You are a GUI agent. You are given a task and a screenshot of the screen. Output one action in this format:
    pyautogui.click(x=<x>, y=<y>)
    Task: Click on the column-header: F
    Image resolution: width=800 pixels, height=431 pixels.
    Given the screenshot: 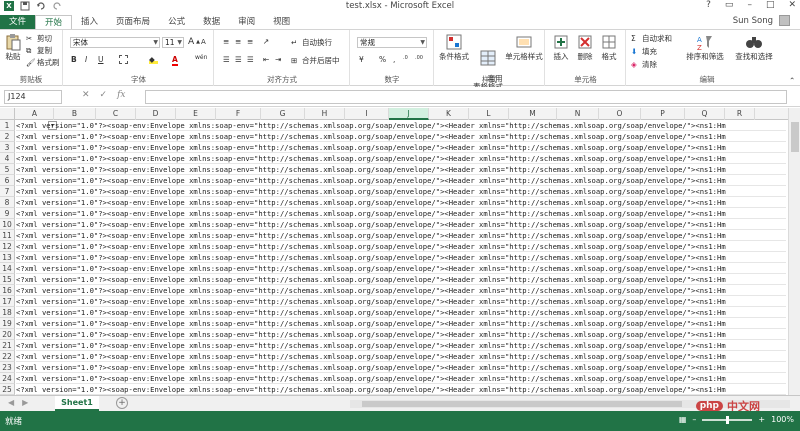 What is the action you would take?
    pyautogui.click(x=238, y=114)
    